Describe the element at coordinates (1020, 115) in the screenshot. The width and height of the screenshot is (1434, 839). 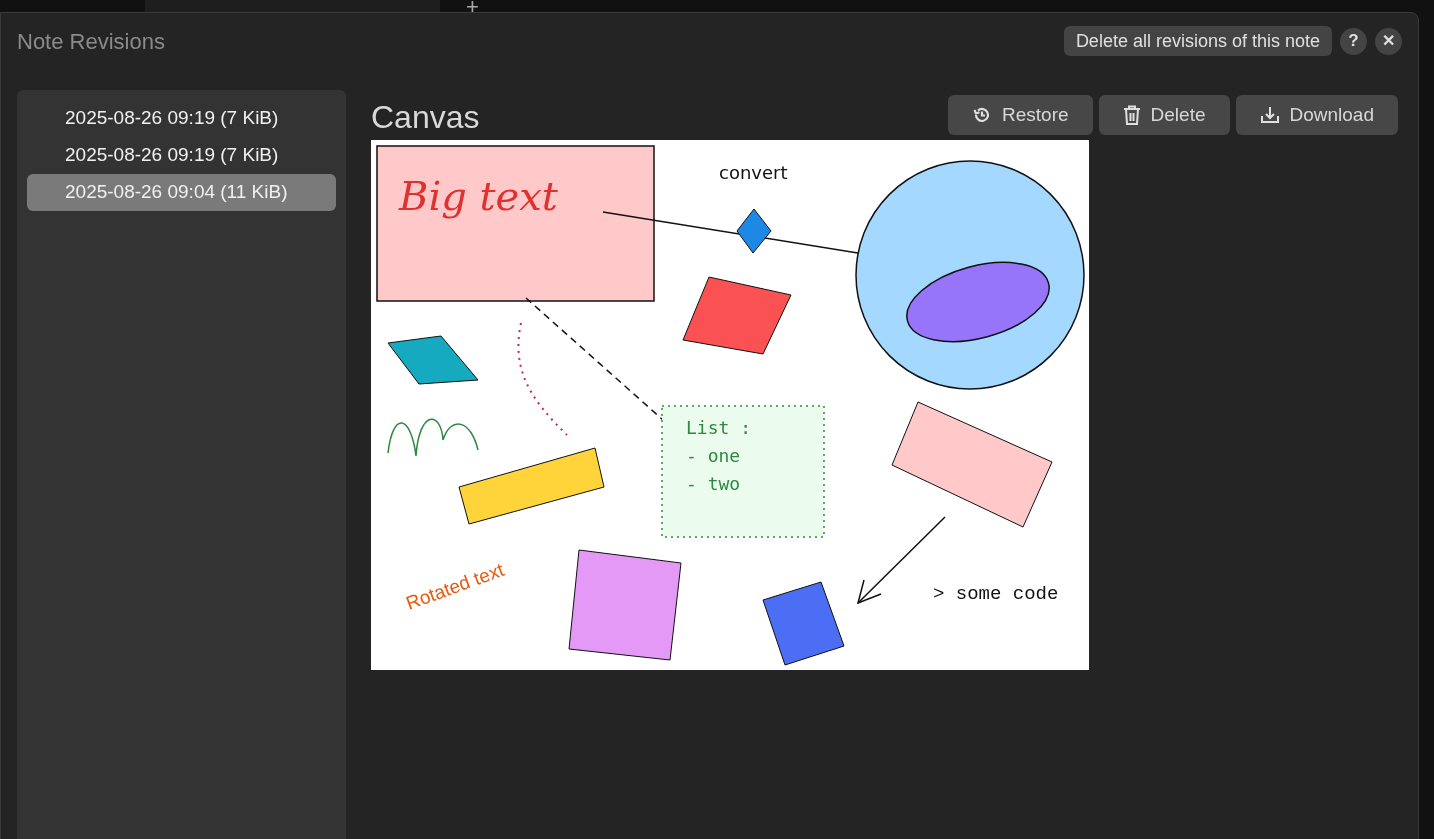
I see `restore-button: Restore` at that location.